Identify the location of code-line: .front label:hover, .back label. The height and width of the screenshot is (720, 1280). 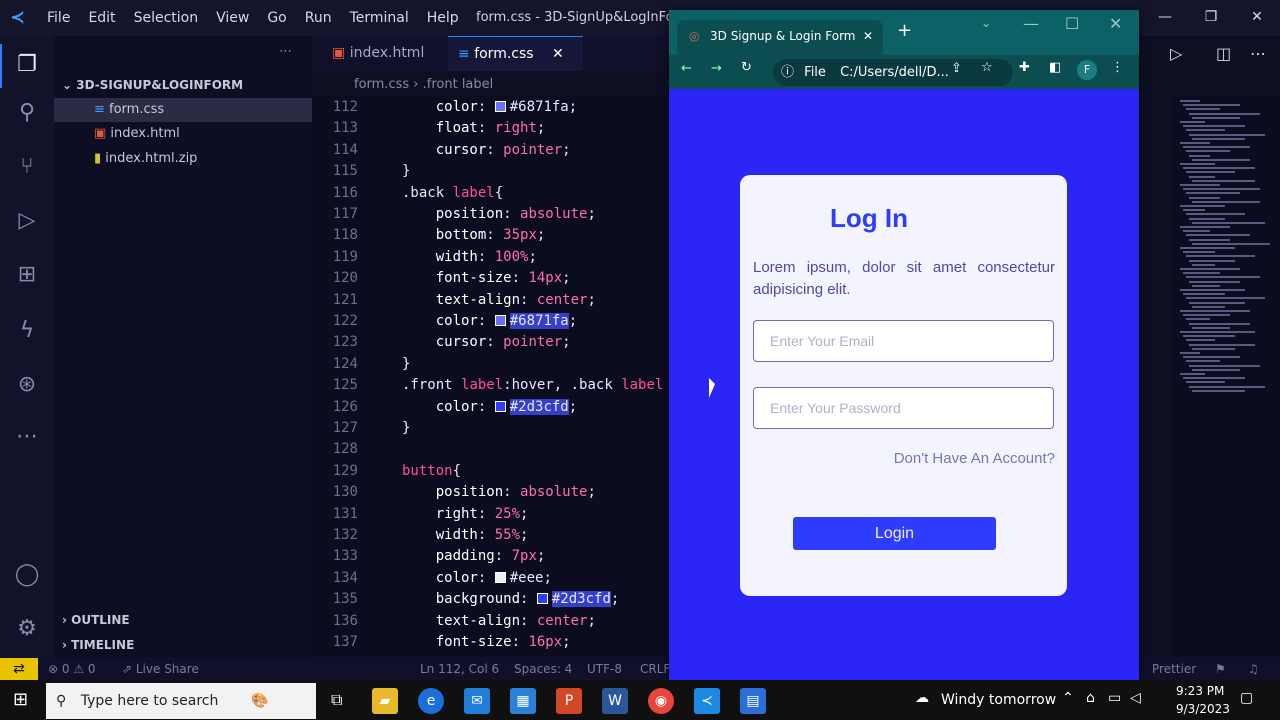
(532, 385).